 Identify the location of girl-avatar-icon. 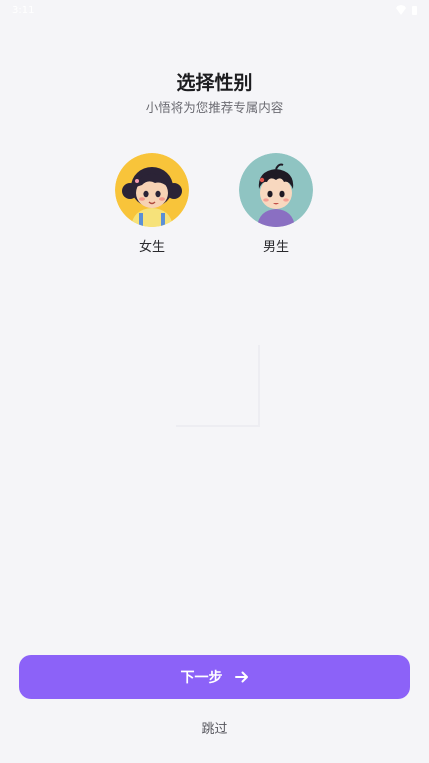
(152, 190).